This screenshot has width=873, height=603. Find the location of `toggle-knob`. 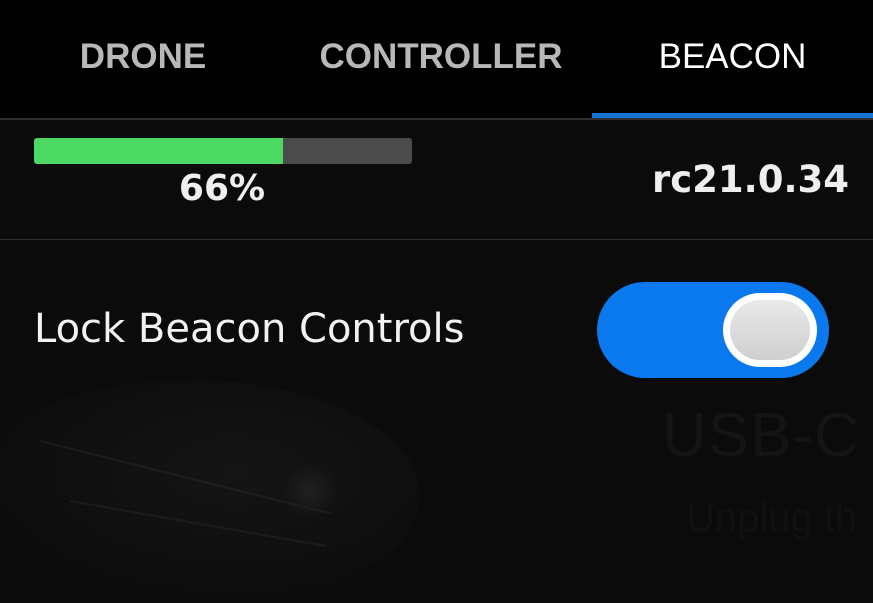

toggle-knob is located at coordinates (770, 330).